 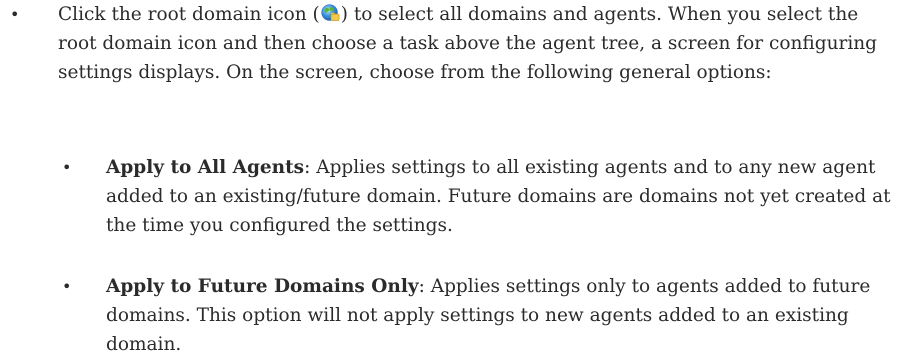 I want to click on option-title: Apply to All Agents, so click(x=205, y=167).